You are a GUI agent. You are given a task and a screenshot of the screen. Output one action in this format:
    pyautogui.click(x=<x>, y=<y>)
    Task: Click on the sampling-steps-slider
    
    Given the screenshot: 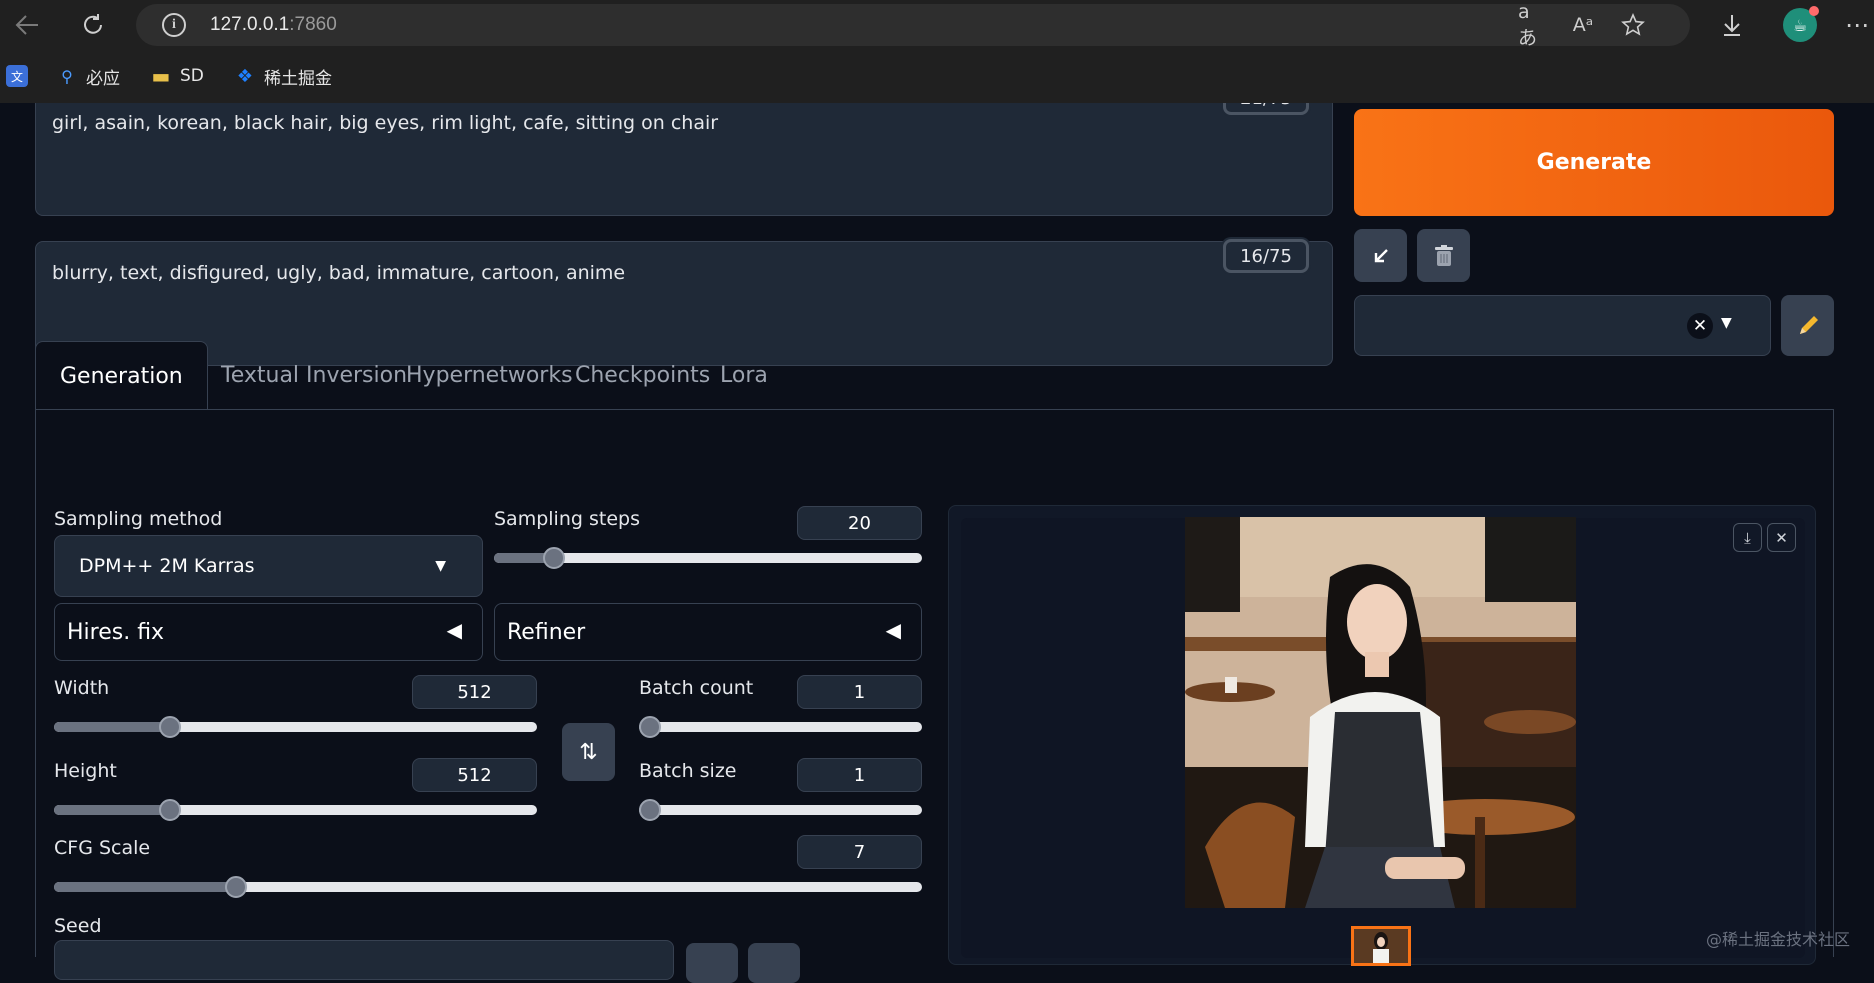 What is the action you would take?
    pyautogui.click(x=708, y=558)
    